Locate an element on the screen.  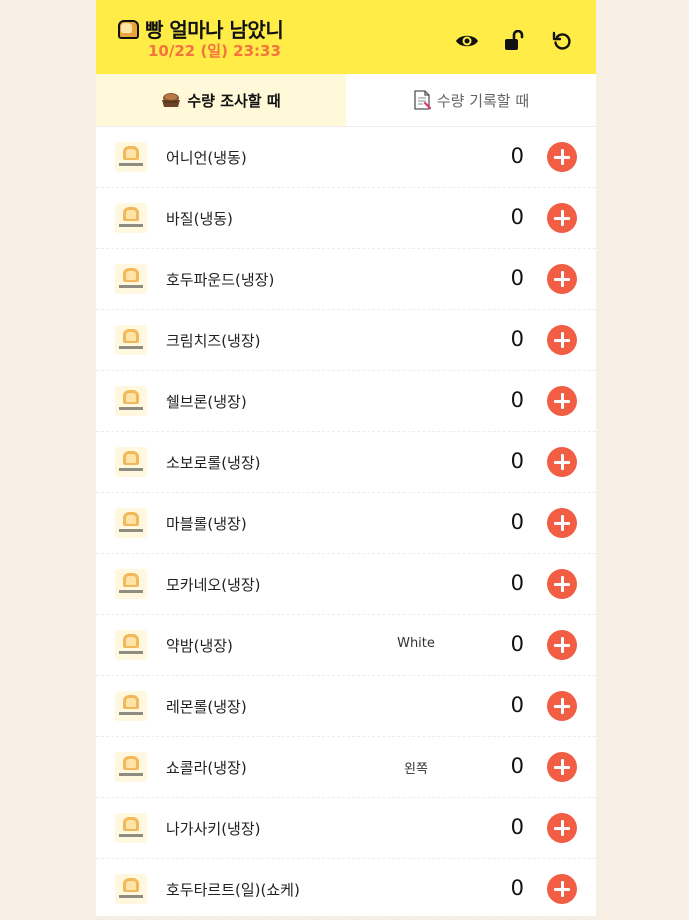
item-name: 소보로롤(냉장) is located at coordinates (213, 463).